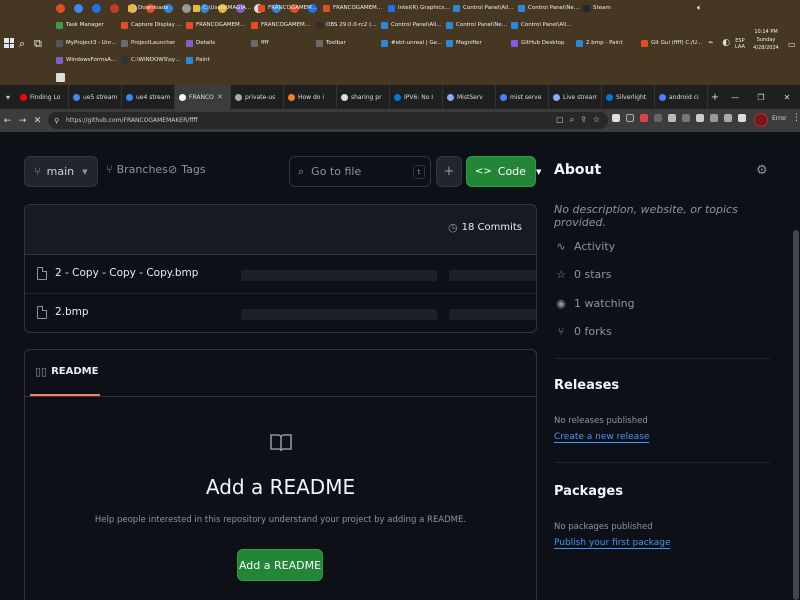 The image size is (800, 600). I want to click on browser-tab: MistServ, so click(469, 97).